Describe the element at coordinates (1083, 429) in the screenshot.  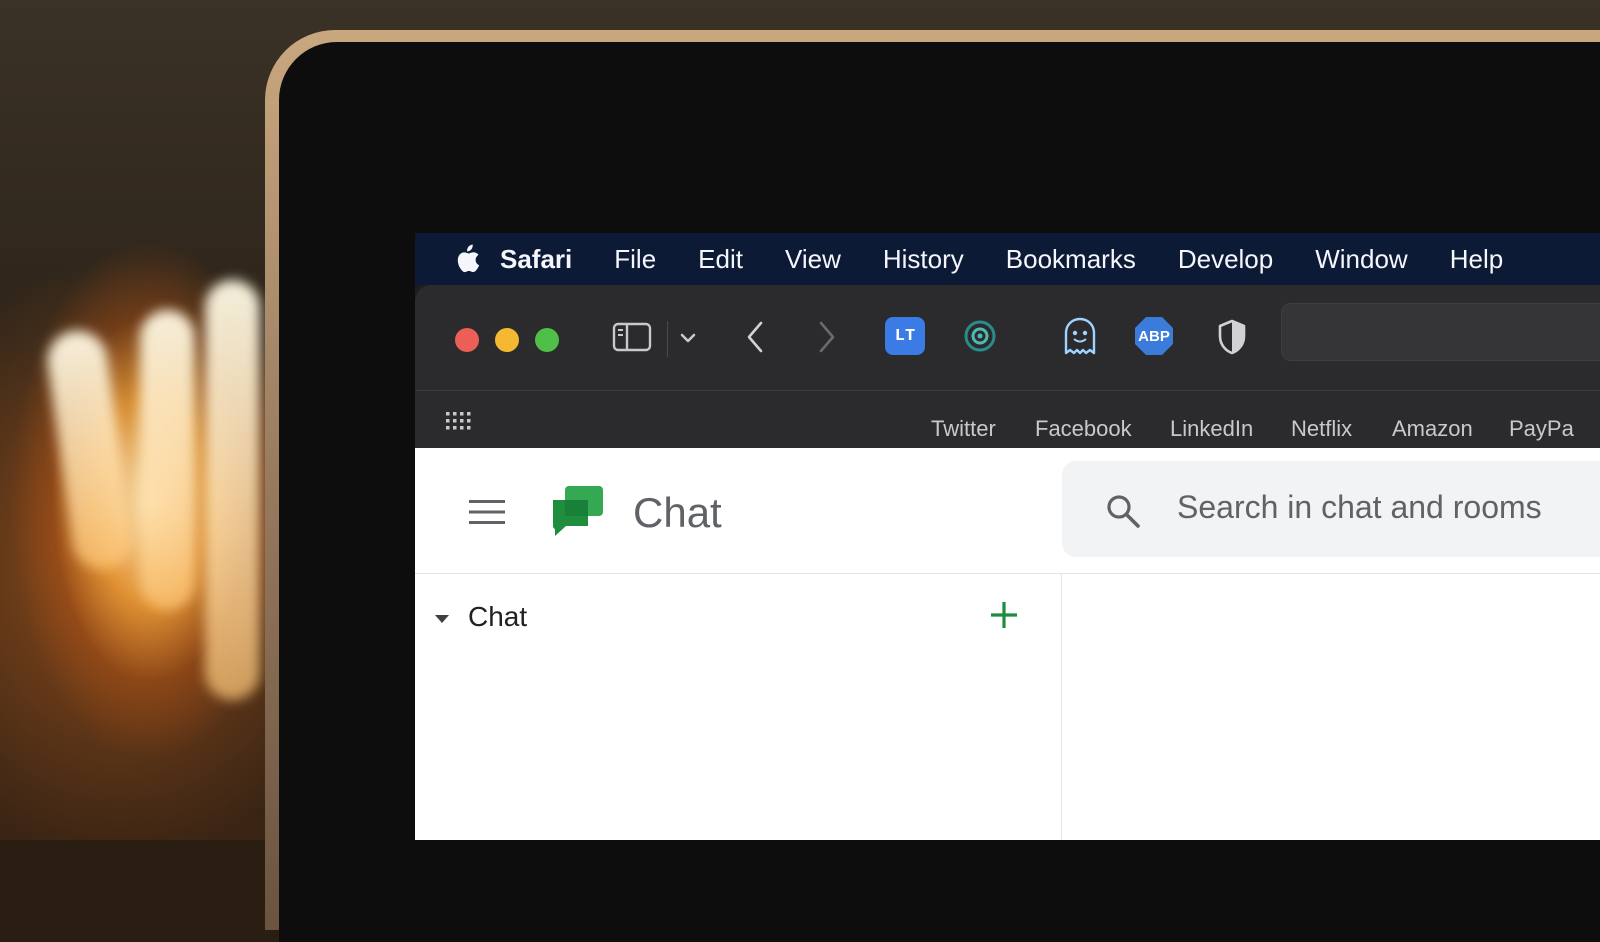
I see `favorite-facebook: Facebook` at that location.